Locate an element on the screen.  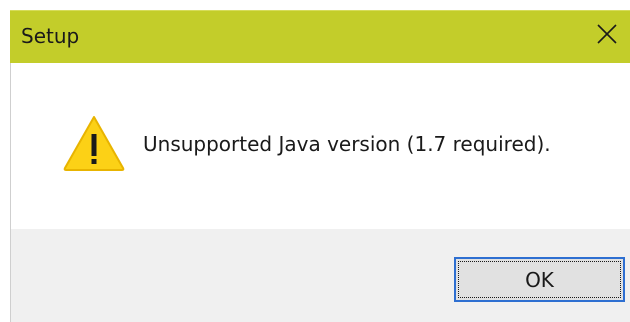
ok-button: OK is located at coordinates (539, 279).